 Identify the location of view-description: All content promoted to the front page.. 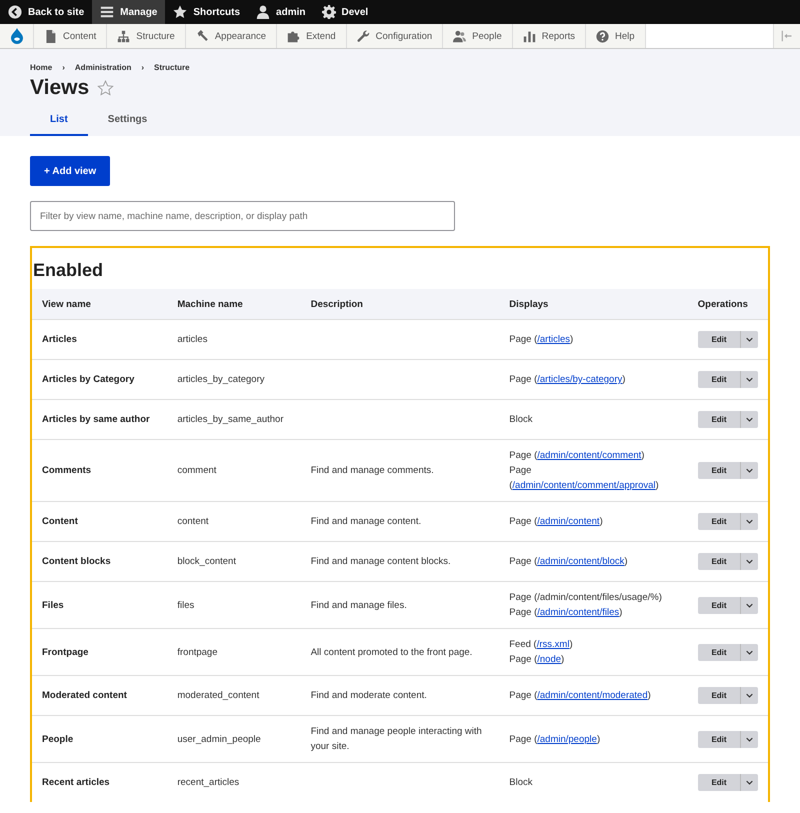
(391, 652).